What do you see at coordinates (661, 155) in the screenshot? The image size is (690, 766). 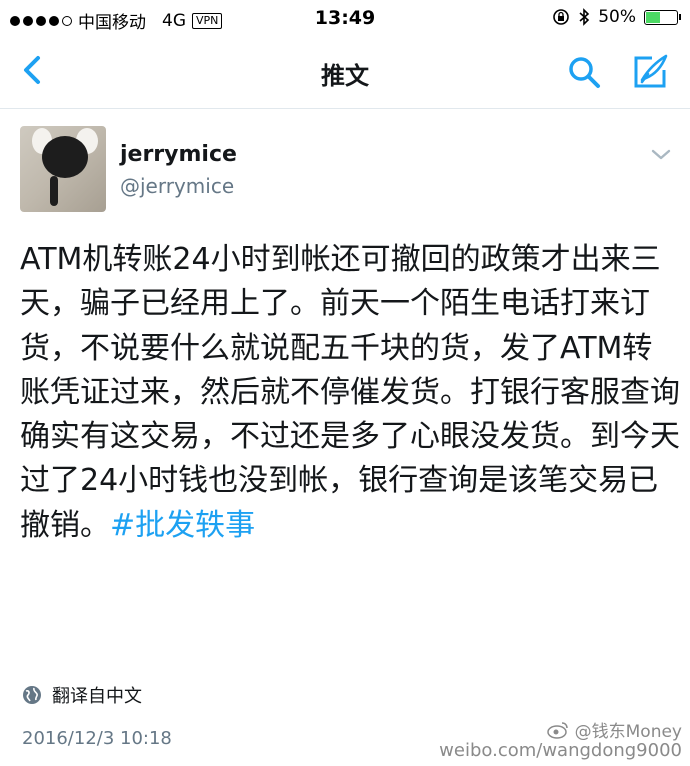 I see `chevron-down-icon` at bounding box center [661, 155].